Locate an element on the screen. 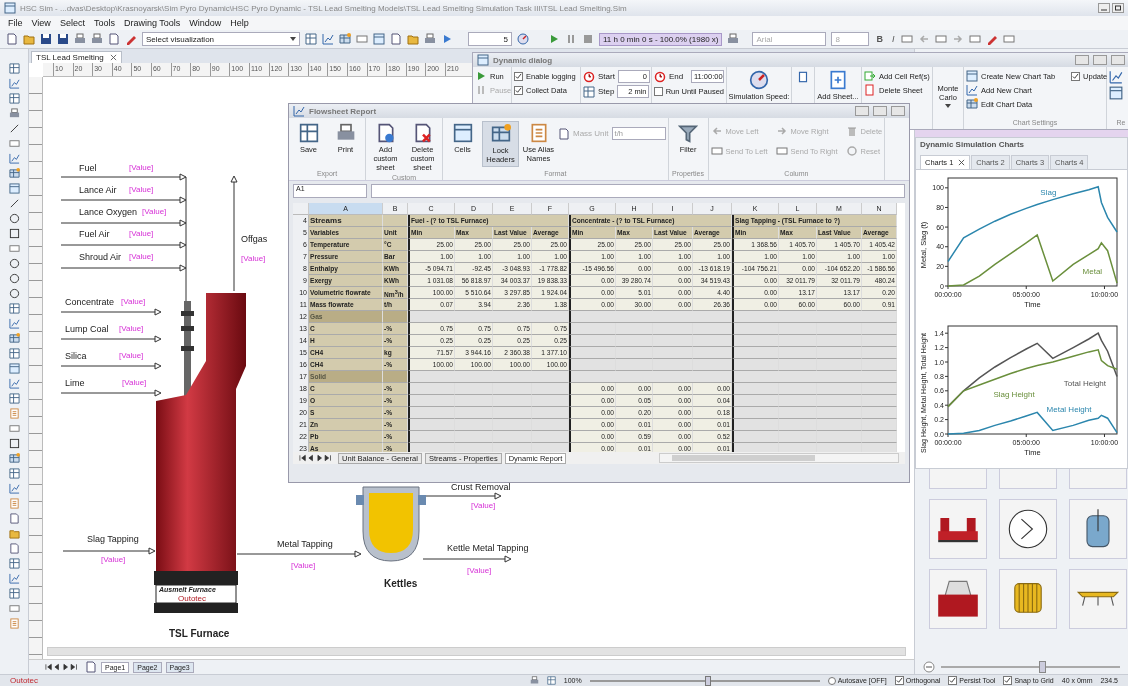  stop-icon is located at coordinates (588, 39).